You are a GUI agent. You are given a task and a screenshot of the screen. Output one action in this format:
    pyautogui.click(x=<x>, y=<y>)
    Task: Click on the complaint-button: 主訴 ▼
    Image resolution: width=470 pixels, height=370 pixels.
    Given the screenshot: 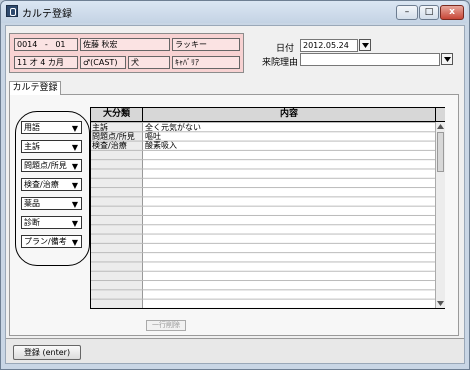 What is the action you would take?
    pyautogui.click(x=51, y=146)
    